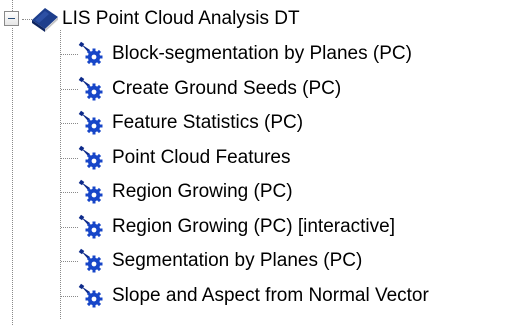 This screenshot has height=325, width=525. I want to click on tree-item-tool: Create Ground Seeds (PC), so click(209, 89).